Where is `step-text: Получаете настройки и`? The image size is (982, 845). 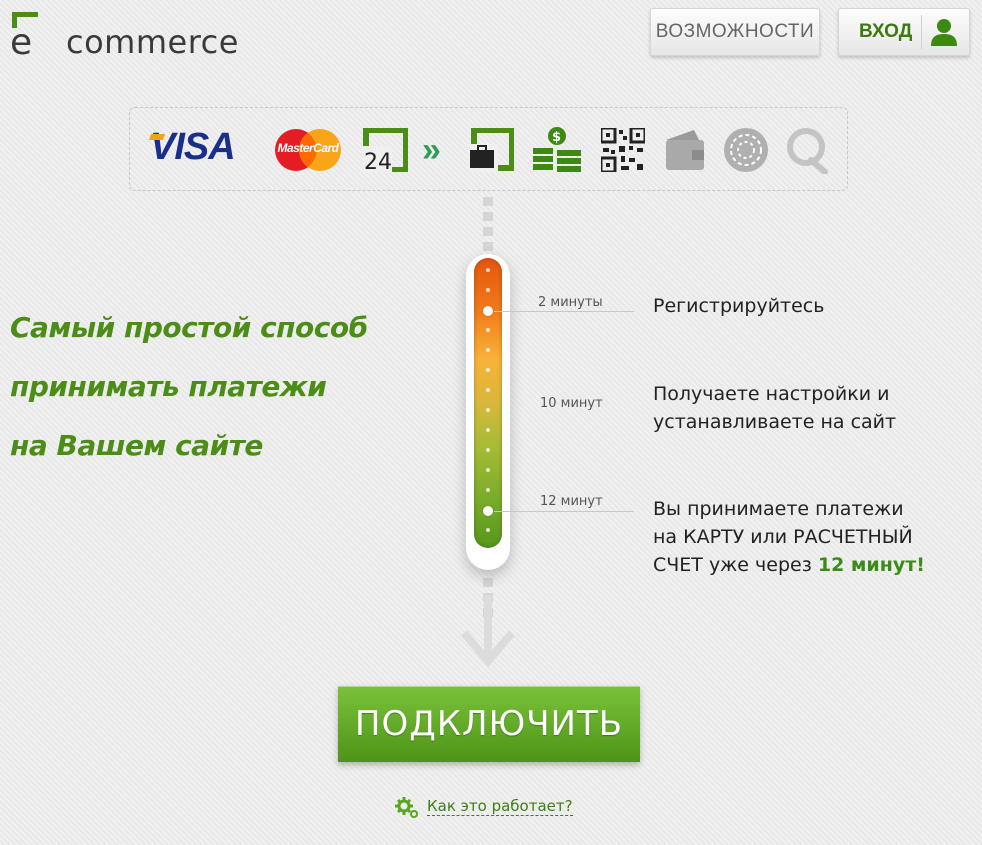
step-text: Получаете настройки и is located at coordinates (771, 394).